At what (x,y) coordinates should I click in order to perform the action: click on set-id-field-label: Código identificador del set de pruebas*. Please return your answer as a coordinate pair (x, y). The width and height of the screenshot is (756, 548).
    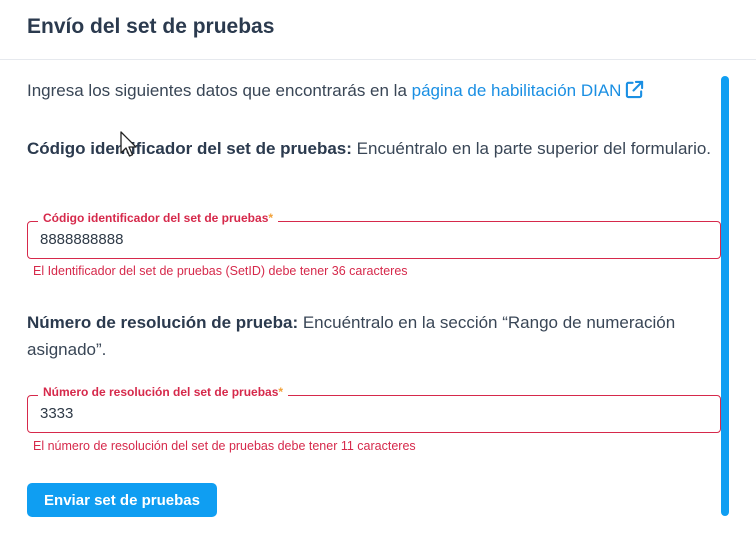
    Looking at the image, I should click on (158, 218).